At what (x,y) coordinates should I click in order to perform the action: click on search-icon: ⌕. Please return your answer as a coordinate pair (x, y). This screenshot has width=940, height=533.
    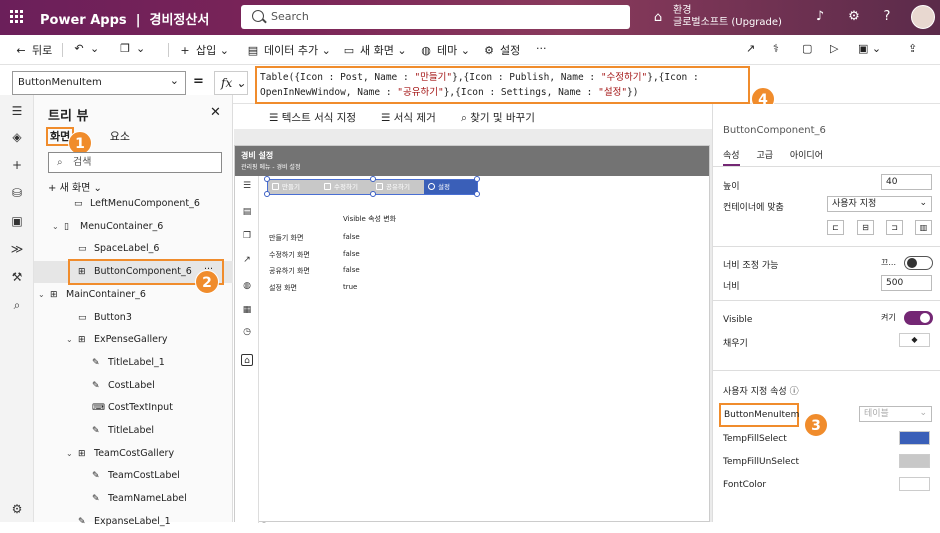
    Looking at the image, I should click on (17, 305).